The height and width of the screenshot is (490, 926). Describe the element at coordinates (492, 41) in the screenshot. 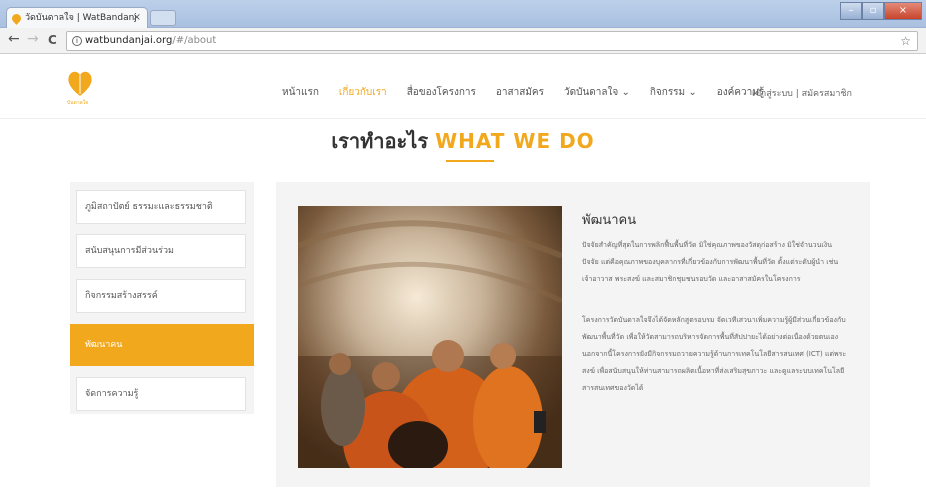

I see `url-input: i watbundanjai.org/#/about ☆` at that location.